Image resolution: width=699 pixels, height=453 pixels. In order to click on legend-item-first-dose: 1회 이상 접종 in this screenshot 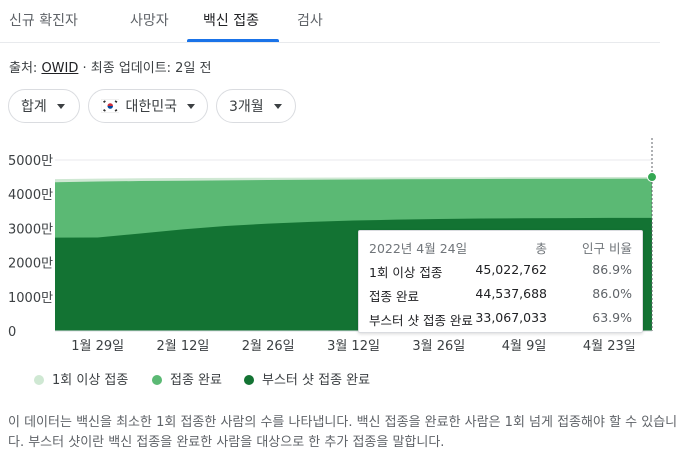, I will do `click(81, 378)`.